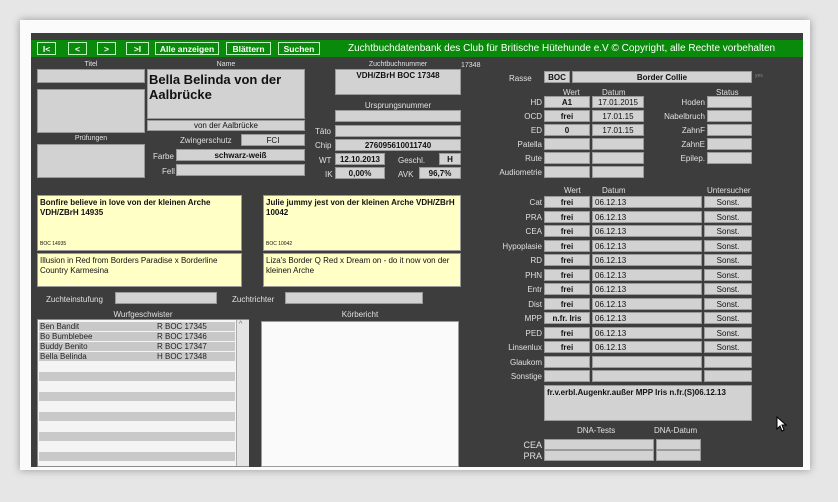  What do you see at coordinates (91, 76) in the screenshot?
I see `titel-field` at bounding box center [91, 76].